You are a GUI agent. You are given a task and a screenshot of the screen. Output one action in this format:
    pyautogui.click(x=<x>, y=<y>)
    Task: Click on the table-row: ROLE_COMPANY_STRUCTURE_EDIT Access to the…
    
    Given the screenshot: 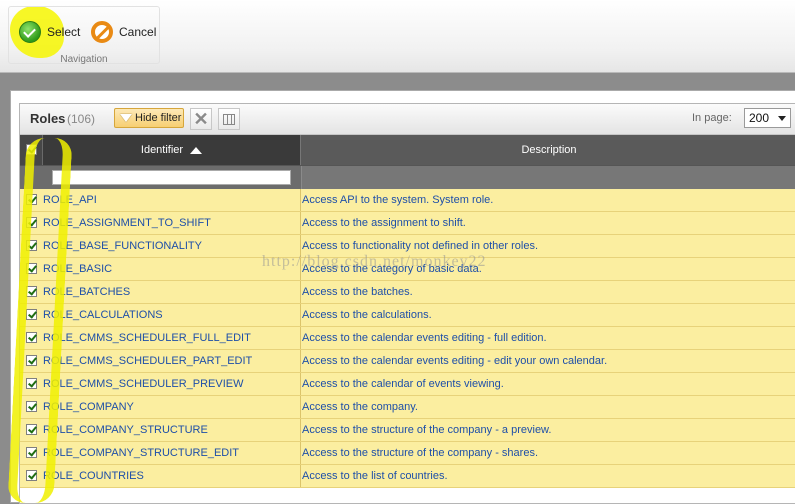 What is the action you would take?
    pyautogui.click(x=407, y=453)
    